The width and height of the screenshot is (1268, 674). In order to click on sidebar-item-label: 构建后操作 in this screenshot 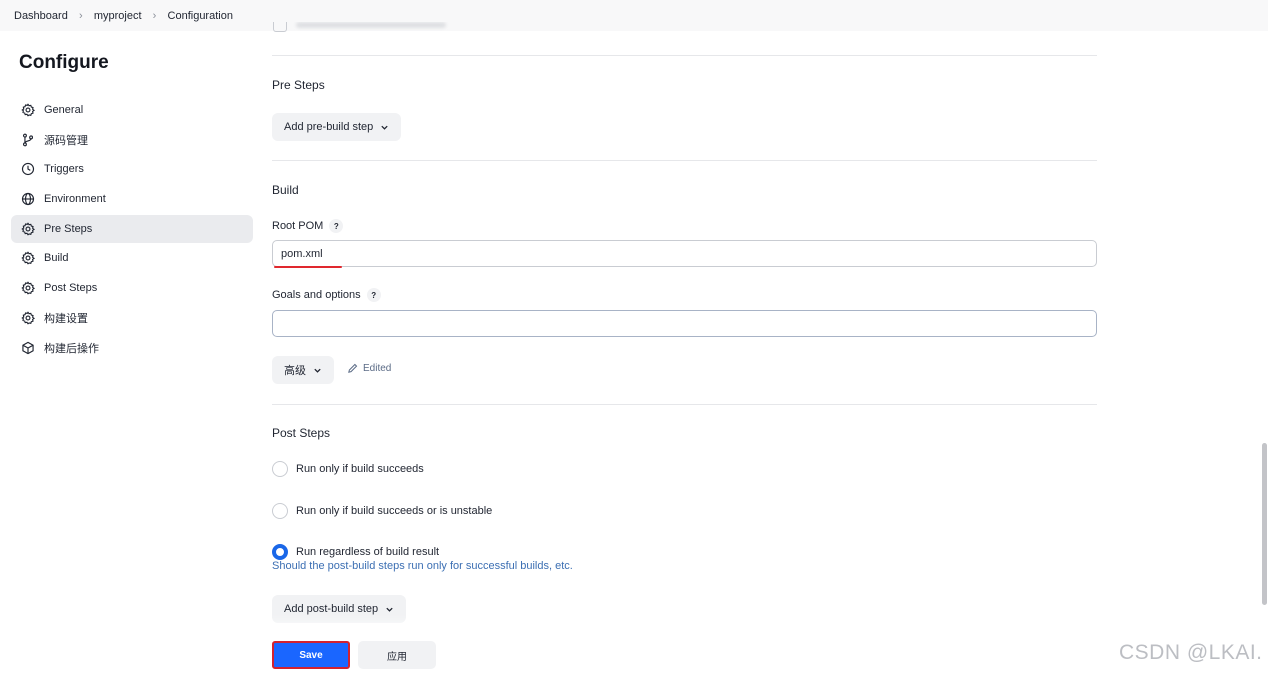, I will do `click(71, 348)`.